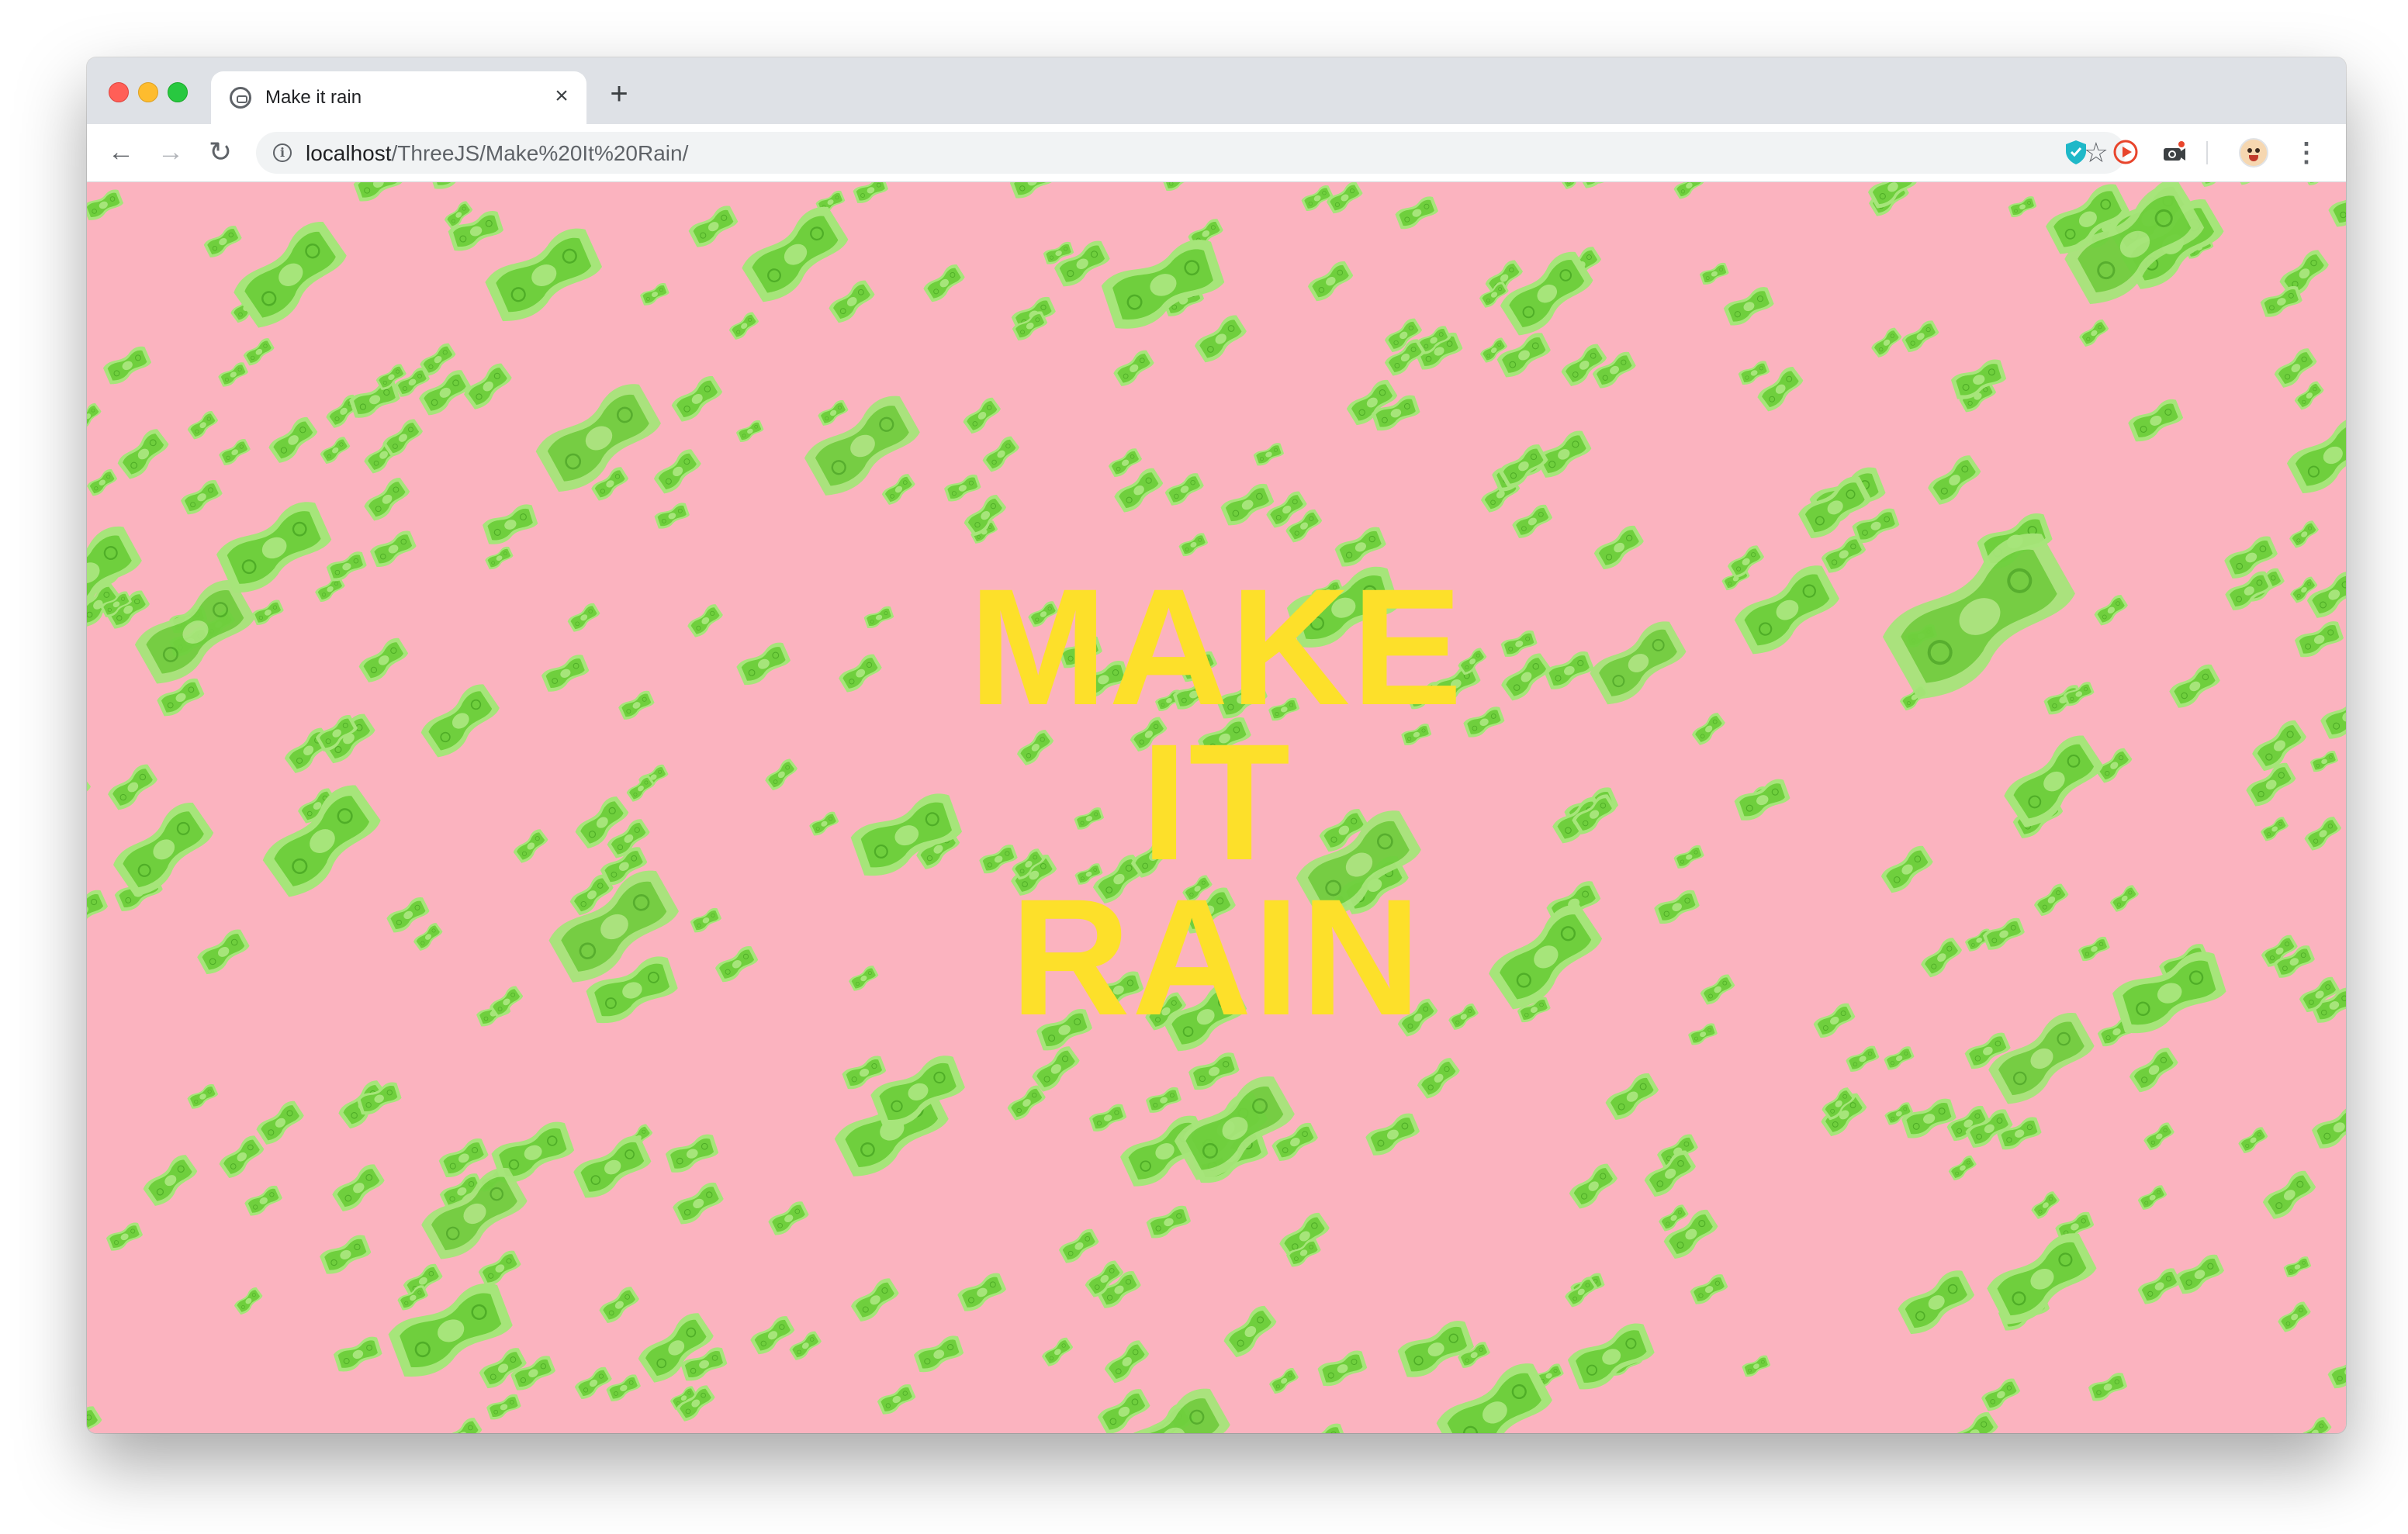  Describe the element at coordinates (2306, 153) in the screenshot. I see `browser-menu-button: ⋮` at that location.